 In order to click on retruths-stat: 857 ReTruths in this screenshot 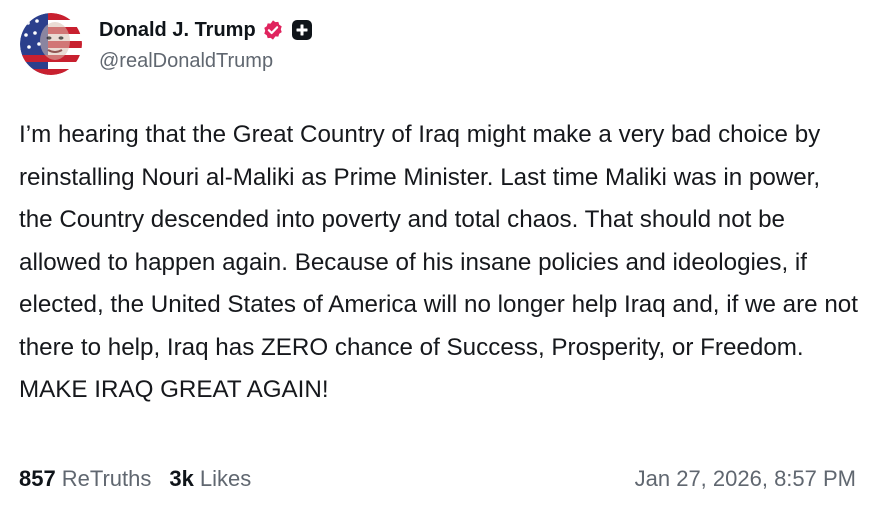, I will do `click(85, 479)`.